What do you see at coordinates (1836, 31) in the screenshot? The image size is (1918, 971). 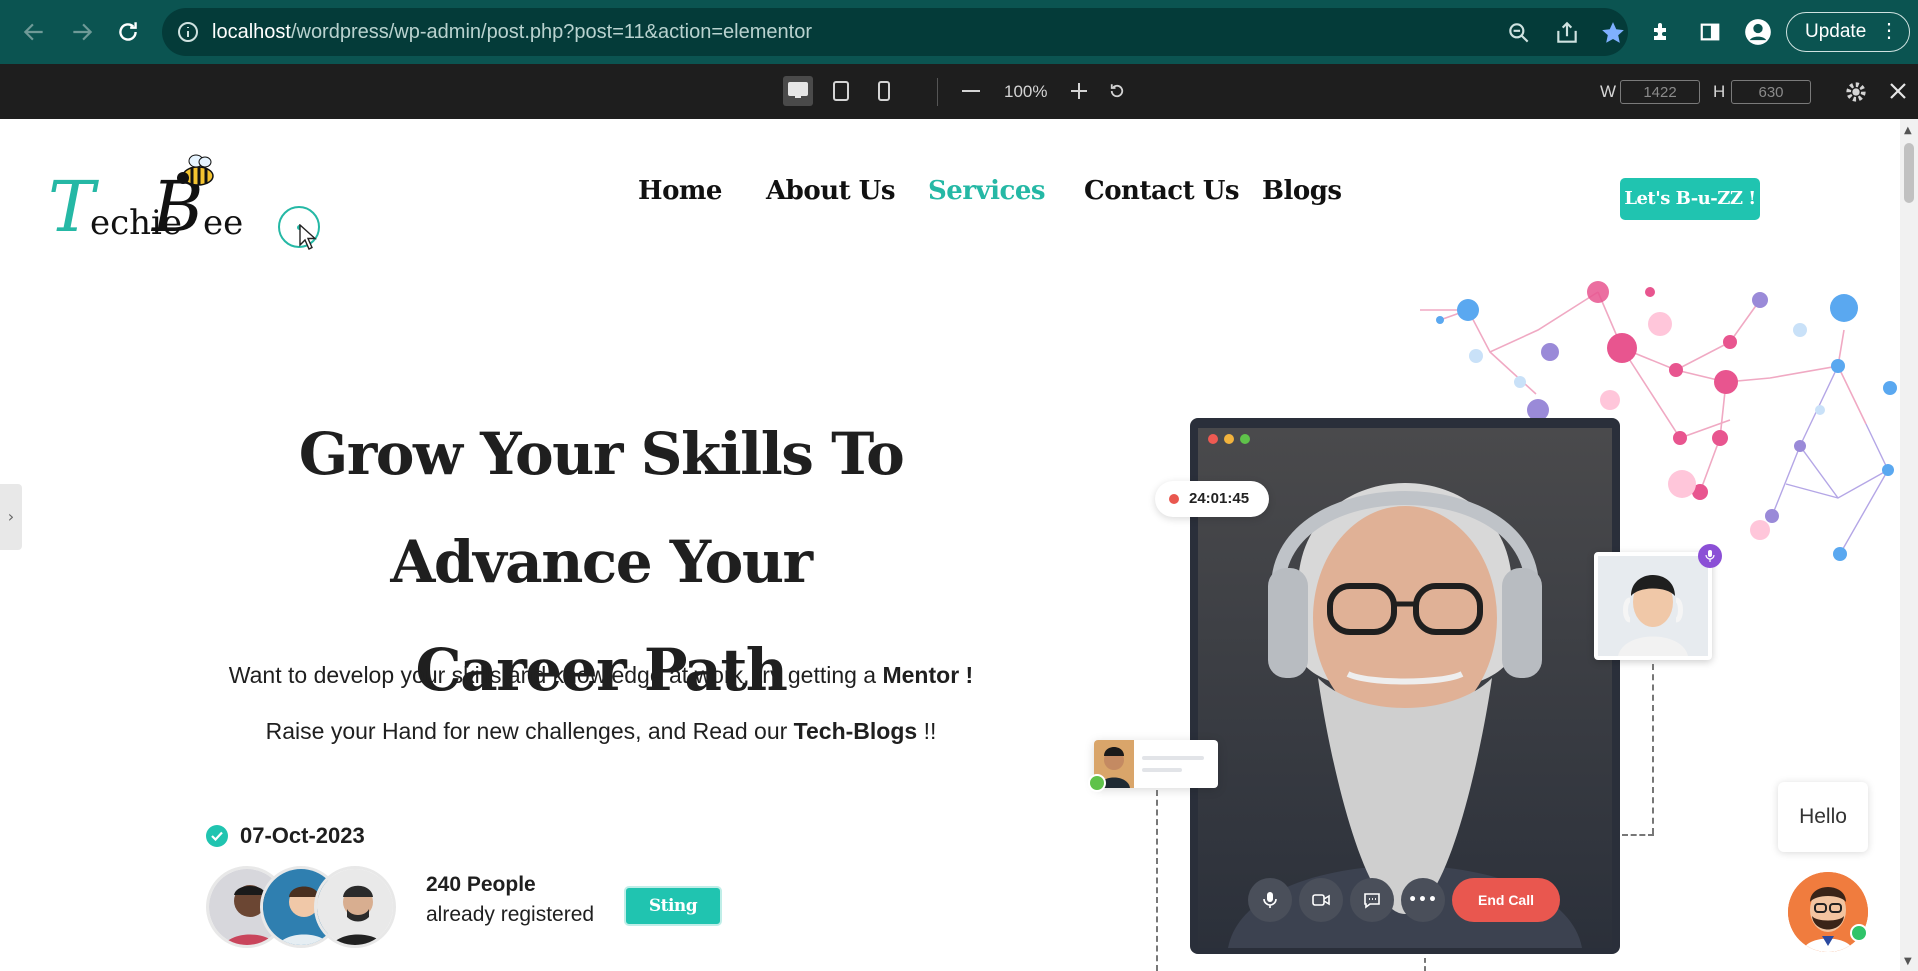 I see `update-label: Update` at bounding box center [1836, 31].